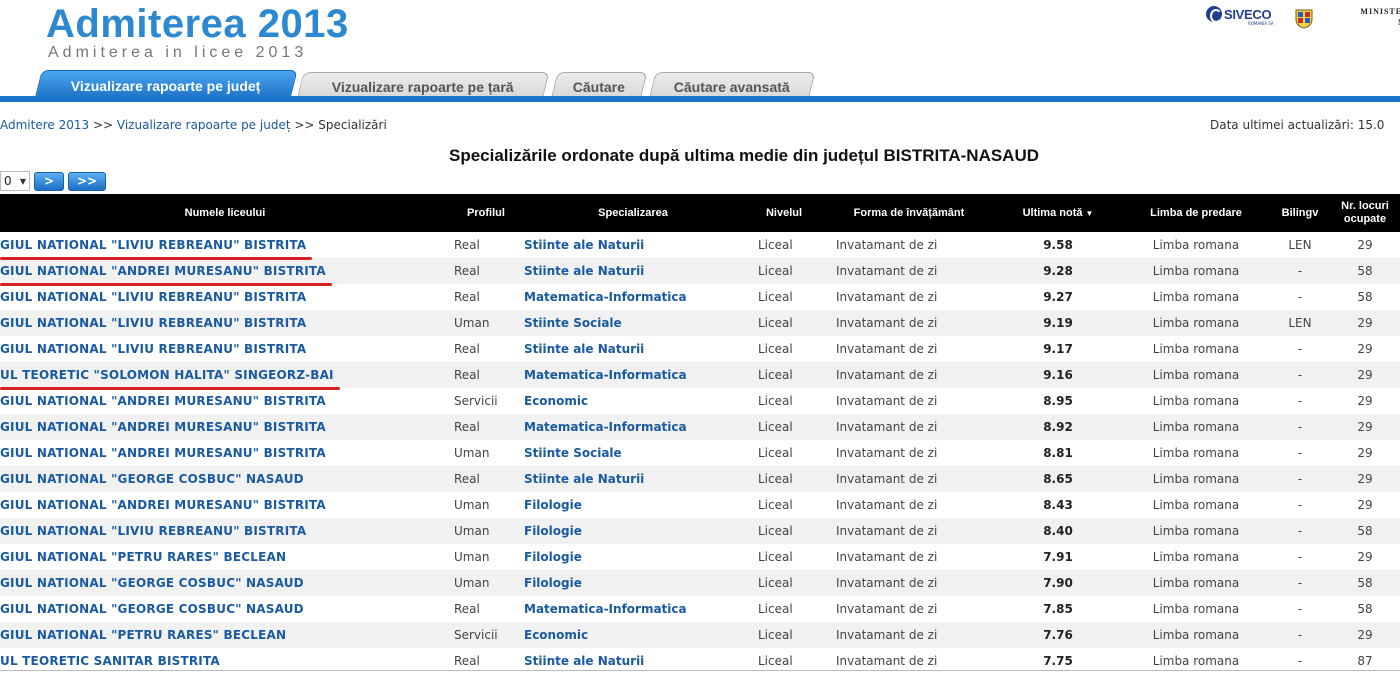 Image resolution: width=1400 pixels, height=673 pixels. I want to click on cell-nota: 9.27, so click(1058, 297).